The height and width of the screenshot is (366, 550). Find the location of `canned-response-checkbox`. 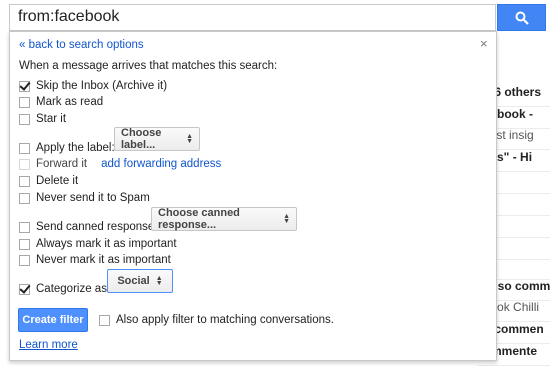

canned-response-checkbox is located at coordinates (24, 227).